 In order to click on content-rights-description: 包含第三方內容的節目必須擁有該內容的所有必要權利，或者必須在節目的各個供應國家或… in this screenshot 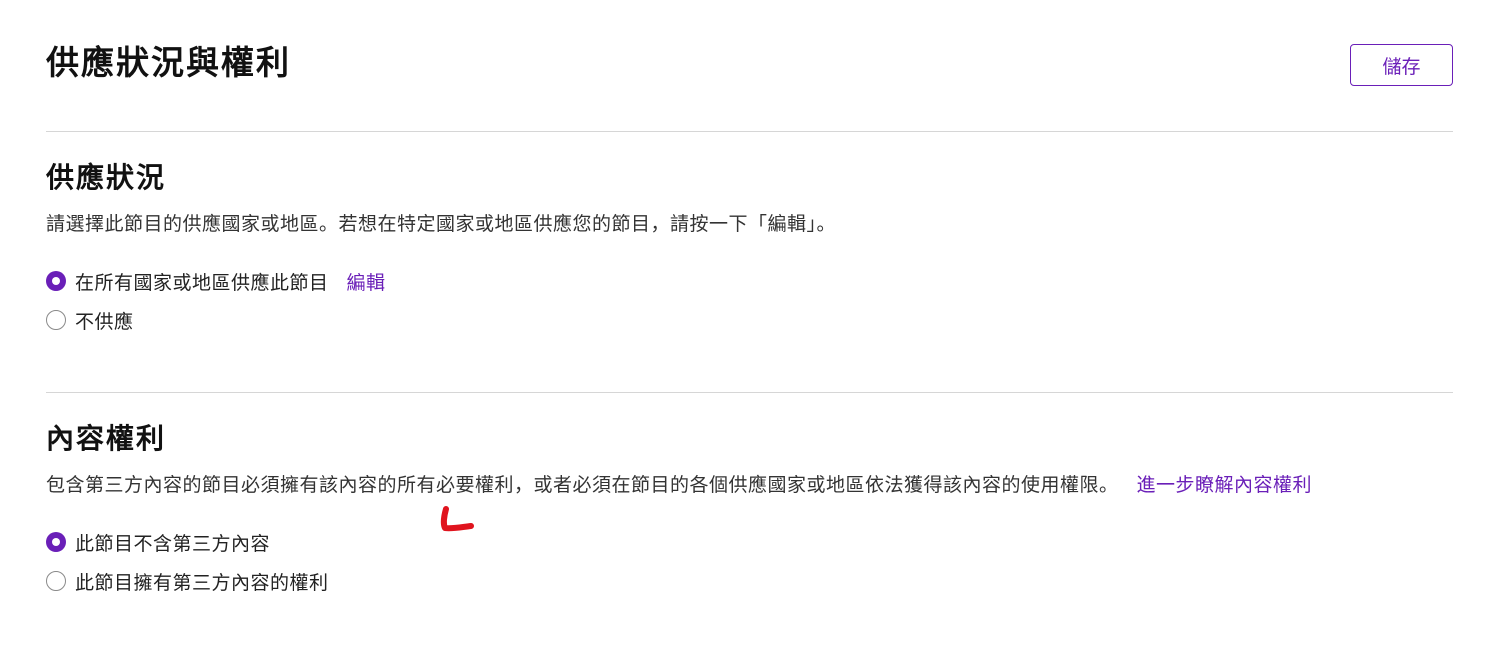, I will do `click(679, 483)`.